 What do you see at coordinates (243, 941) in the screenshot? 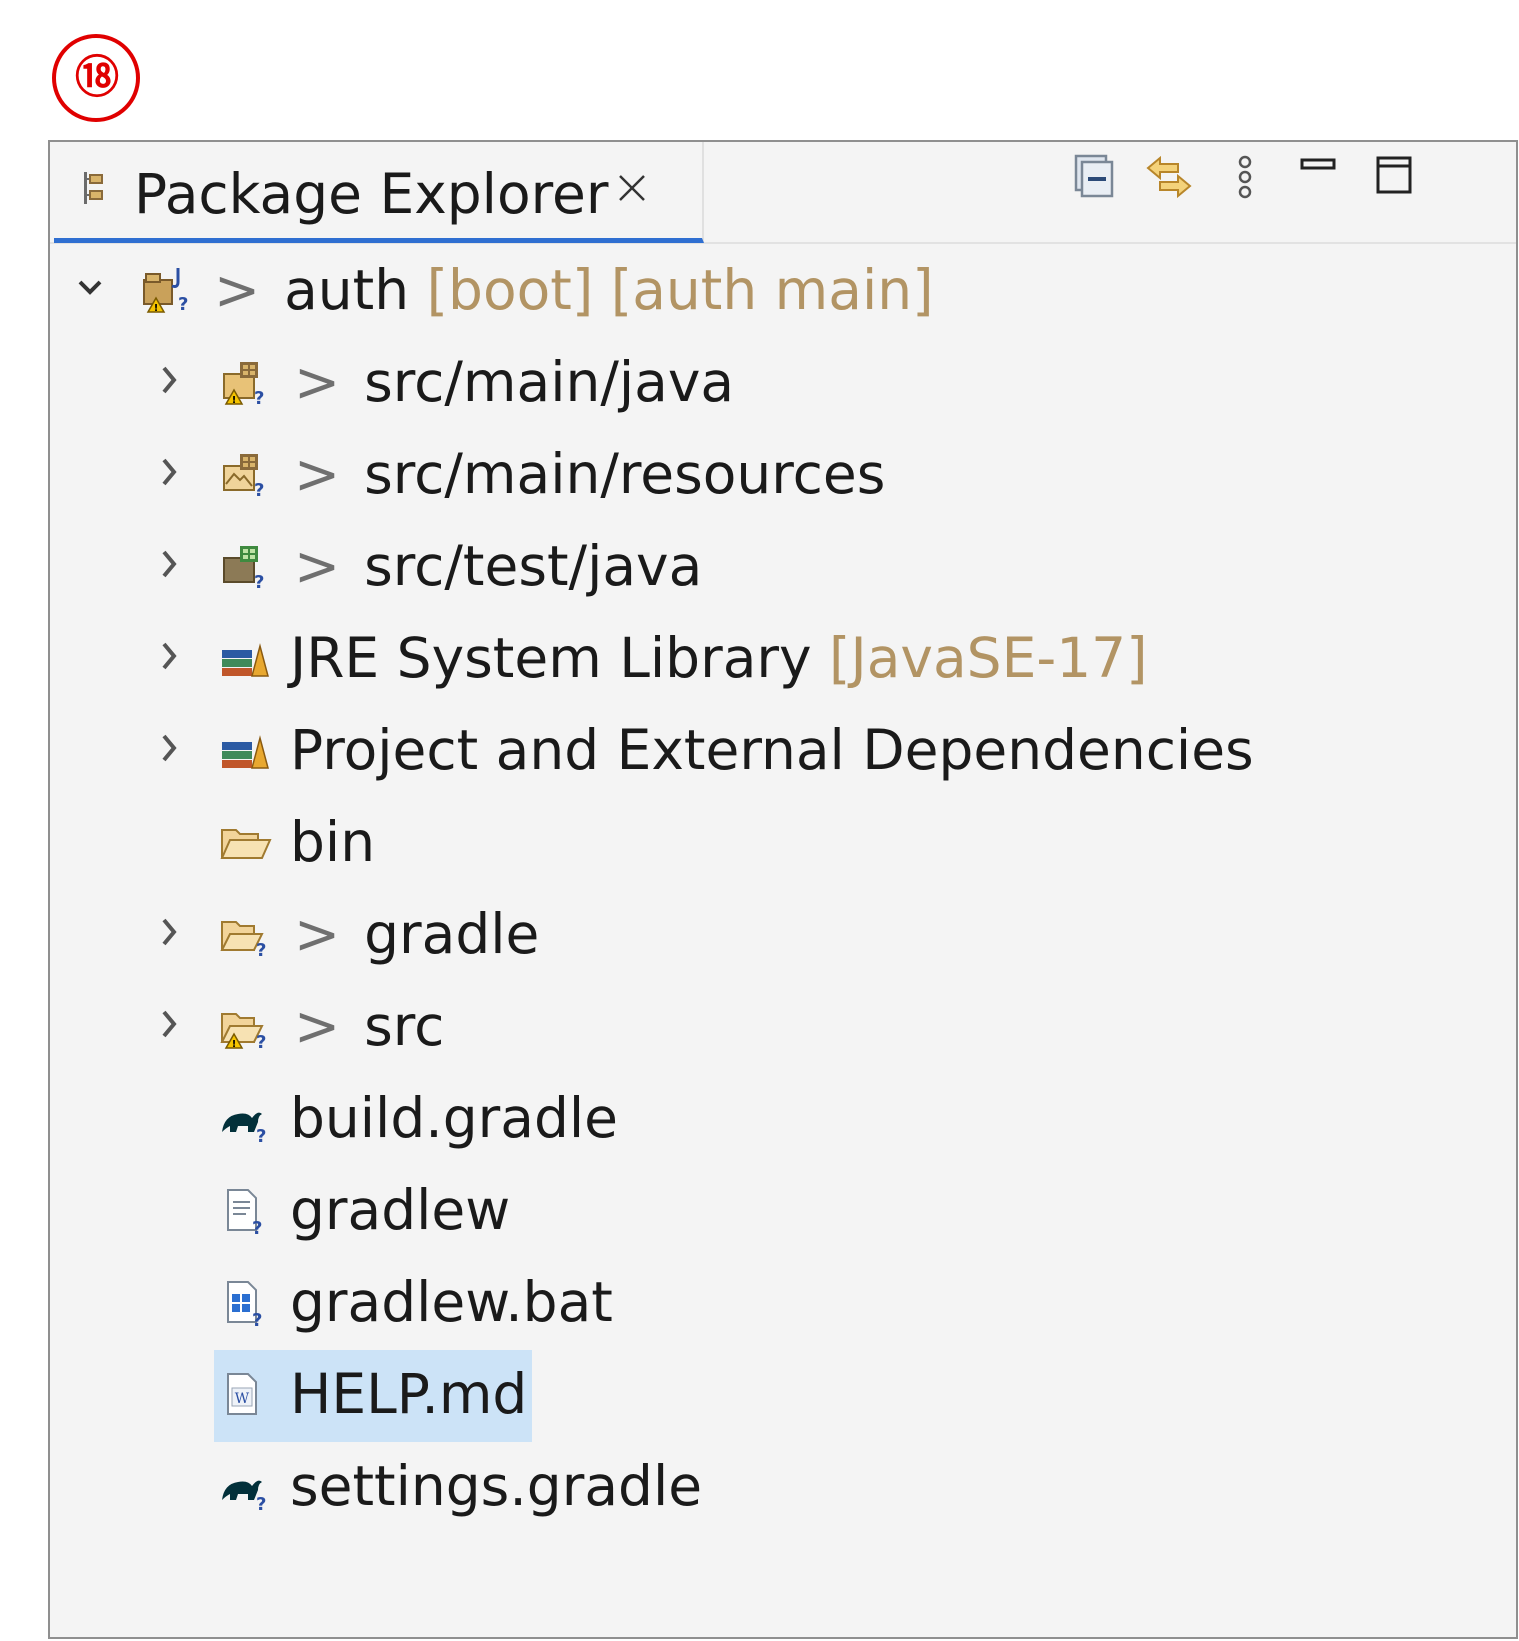
I see `folder-icon: ?` at bounding box center [243, 941].